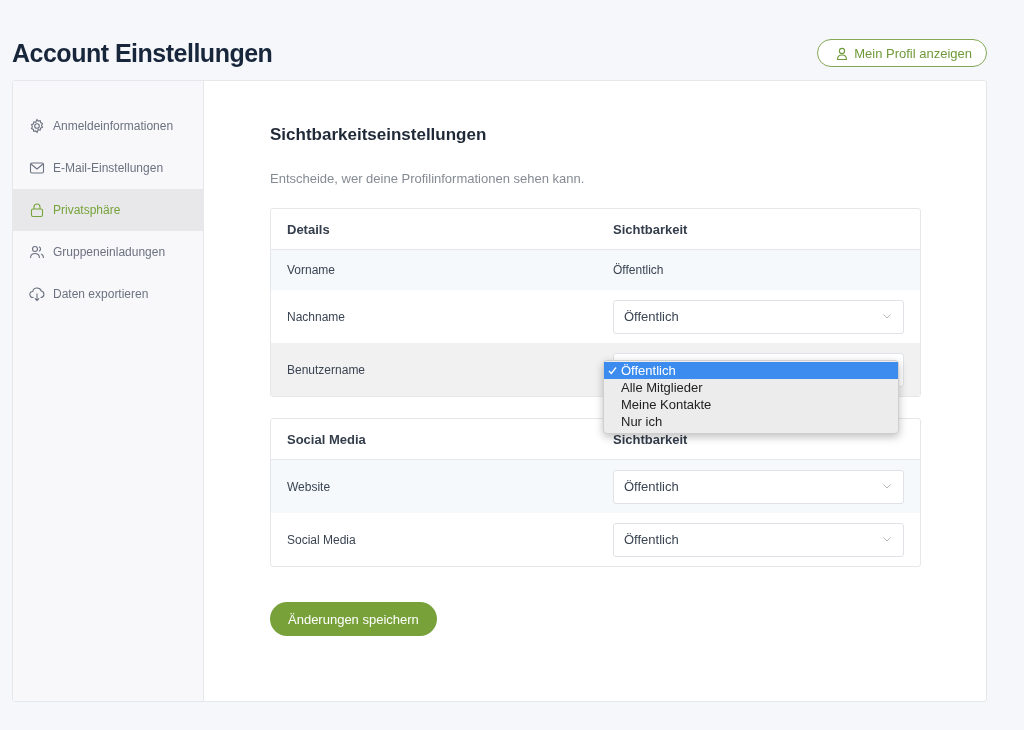 This screenshot has height=730, width=1024. Describe the element at coordinates (37, 252) in the screenshot. I see `users-icon` at that location.